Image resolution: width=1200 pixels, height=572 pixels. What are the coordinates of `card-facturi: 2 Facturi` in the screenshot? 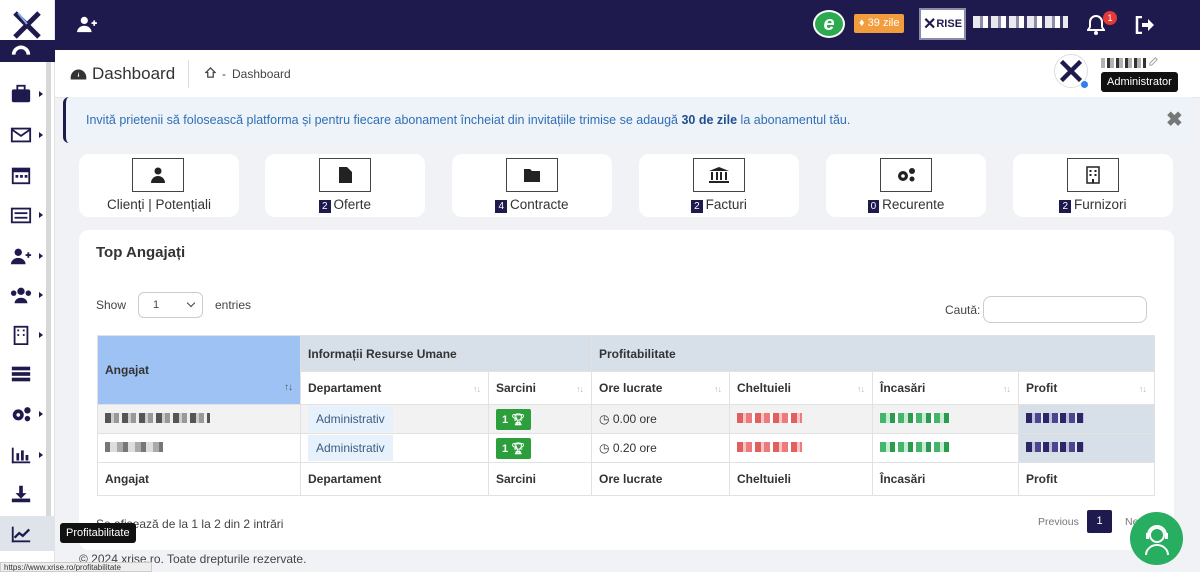 It's located at (719, 185).